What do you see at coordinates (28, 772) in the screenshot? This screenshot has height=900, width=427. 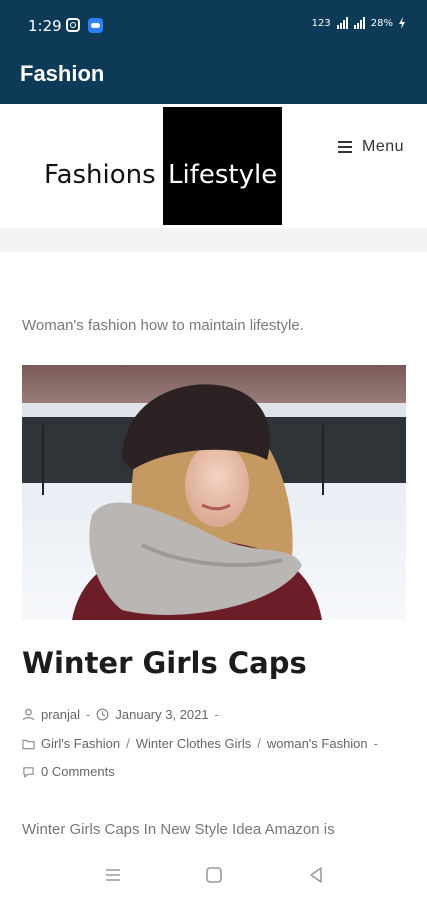 I see `comment-icon` at bounding box center [28, 772].